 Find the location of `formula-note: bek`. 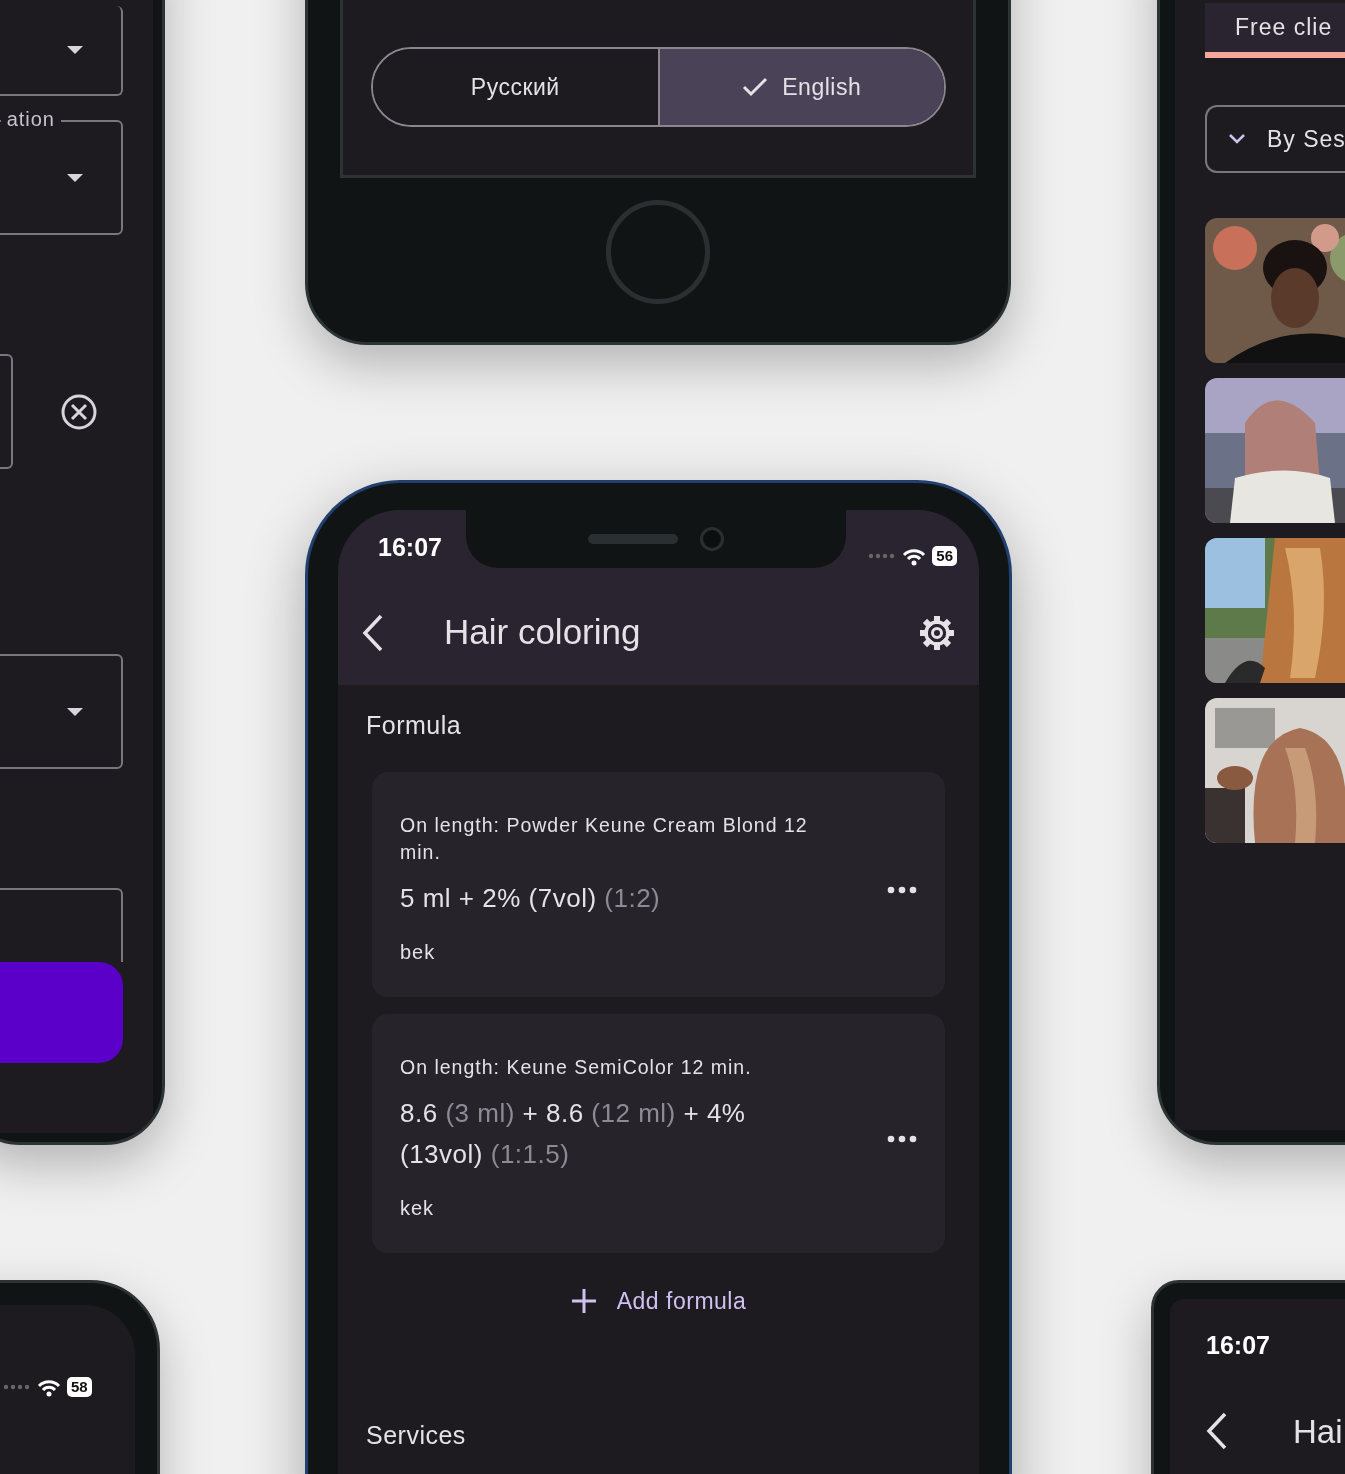

formula-note: bek is located at coordinates (418, 952).